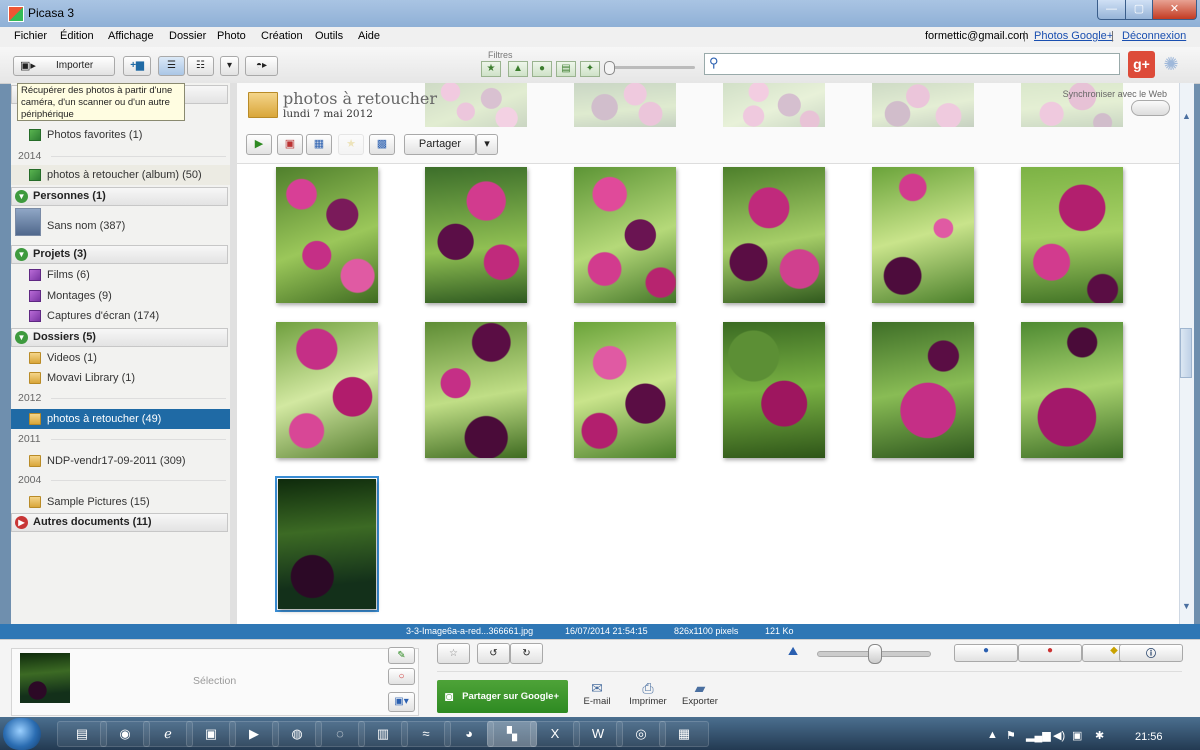 This screenshot has height=750, width=1200. What do you see at coordinates (77, 36) in the screenshot?
I see `menu-edition: Édition` at bounding box center [77, 36].